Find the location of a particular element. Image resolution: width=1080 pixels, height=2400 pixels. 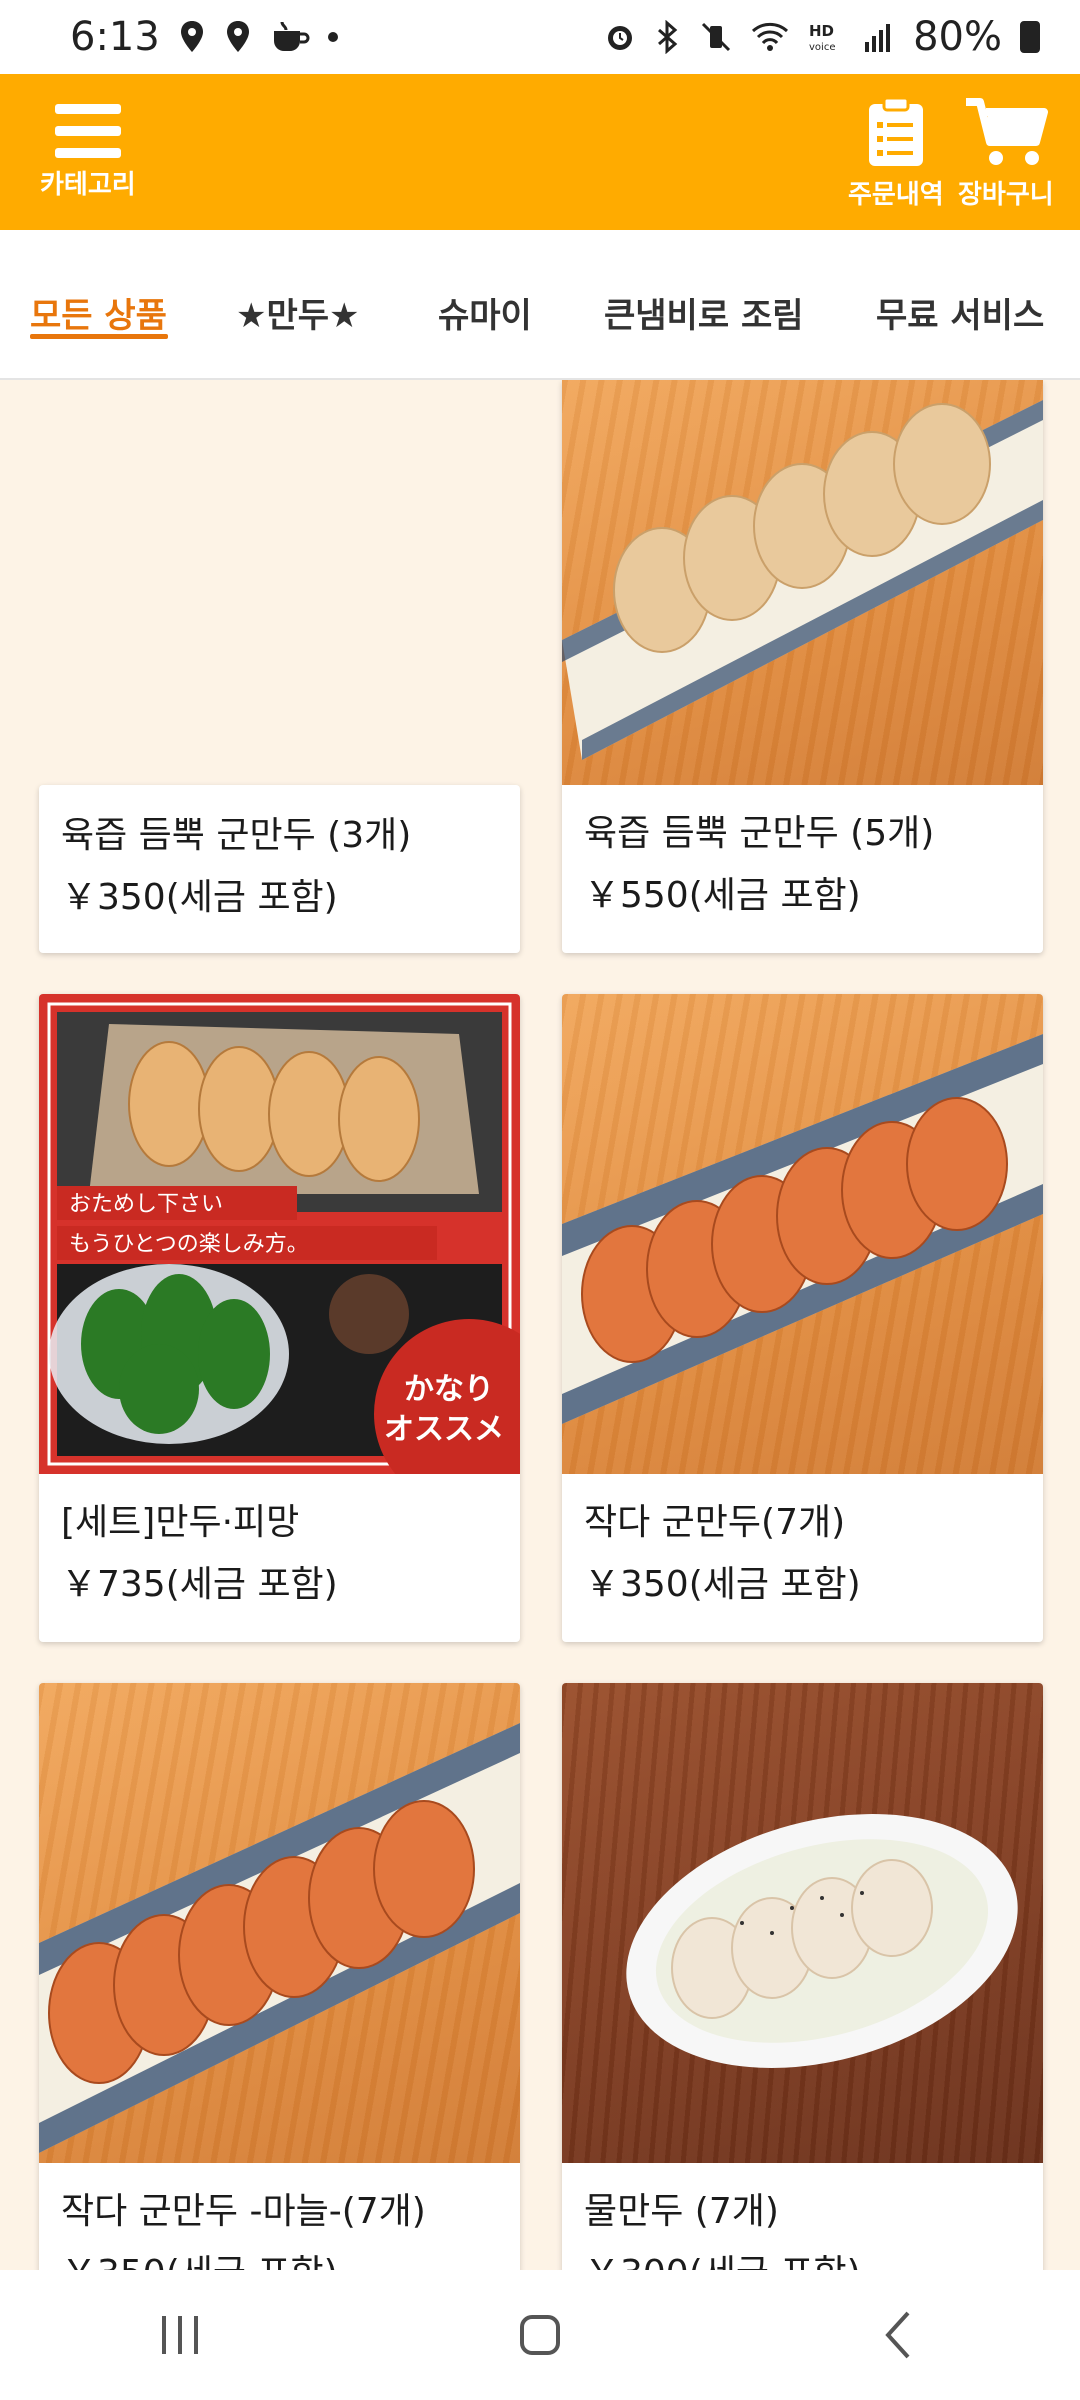

product-card: 물만두 (7개) ￥300(세금 포함) is located at coordinates (802, 1976).